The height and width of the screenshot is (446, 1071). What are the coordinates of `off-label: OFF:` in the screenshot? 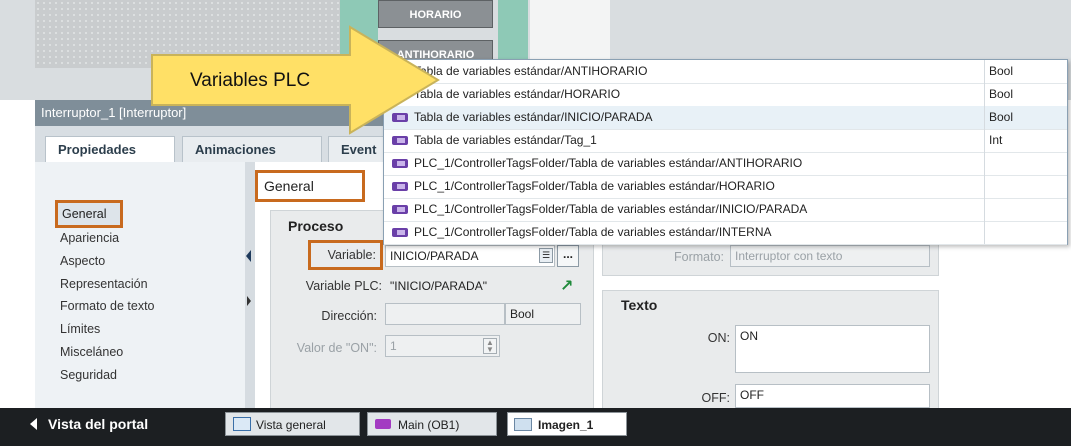 It's located at (715, 398).